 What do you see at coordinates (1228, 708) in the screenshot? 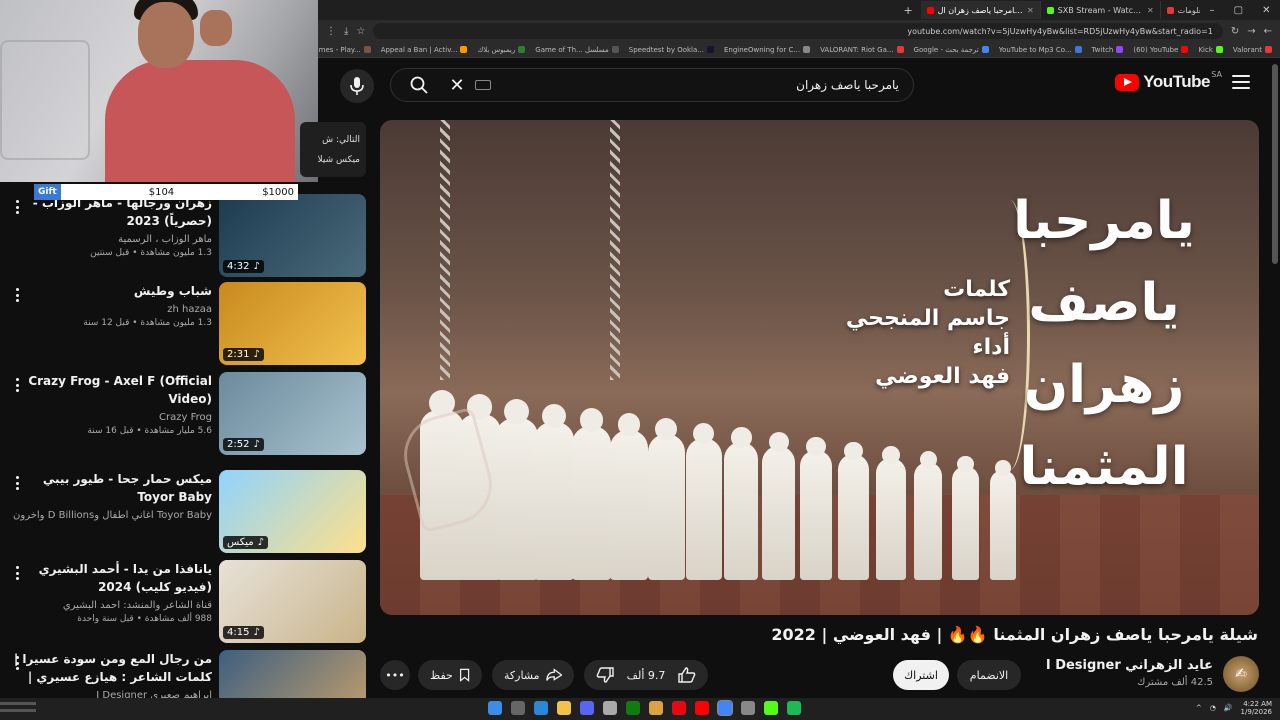
I see `volume-icon: 🔊` at bounding box center [1228, 708].